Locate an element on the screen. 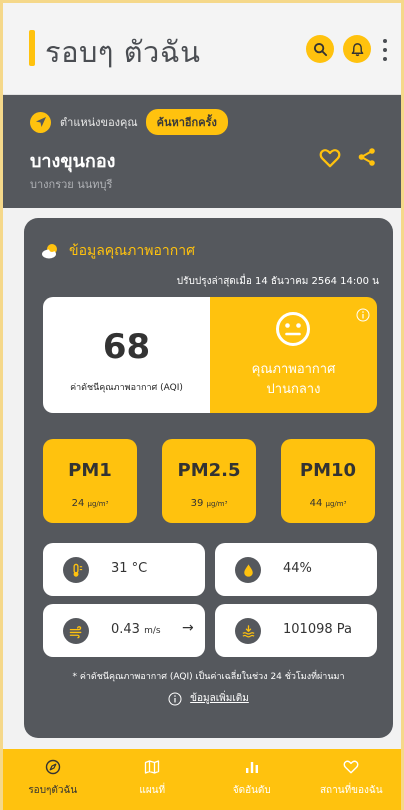 This screenshot has width=404, height=810. more-info-link: ข้อมูลเพิ่มเติม is located at coordinates (208, 698).